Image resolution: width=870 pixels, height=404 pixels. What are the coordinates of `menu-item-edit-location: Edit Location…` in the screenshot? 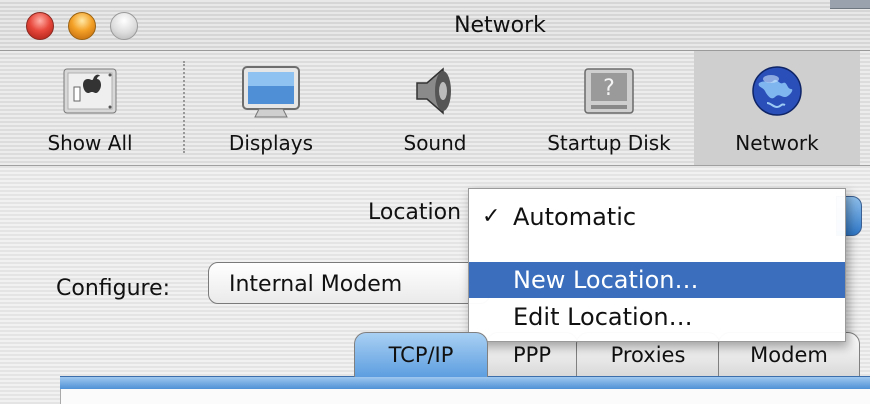 It's located at (657, 317).